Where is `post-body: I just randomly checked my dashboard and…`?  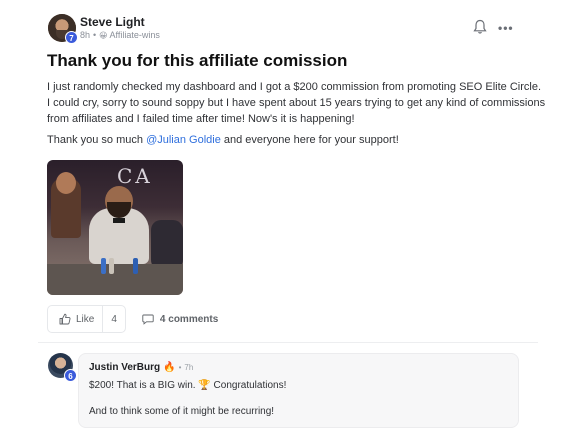
post-body: I just randomly checked my dashboard and… is located at coordinates (296, 103).